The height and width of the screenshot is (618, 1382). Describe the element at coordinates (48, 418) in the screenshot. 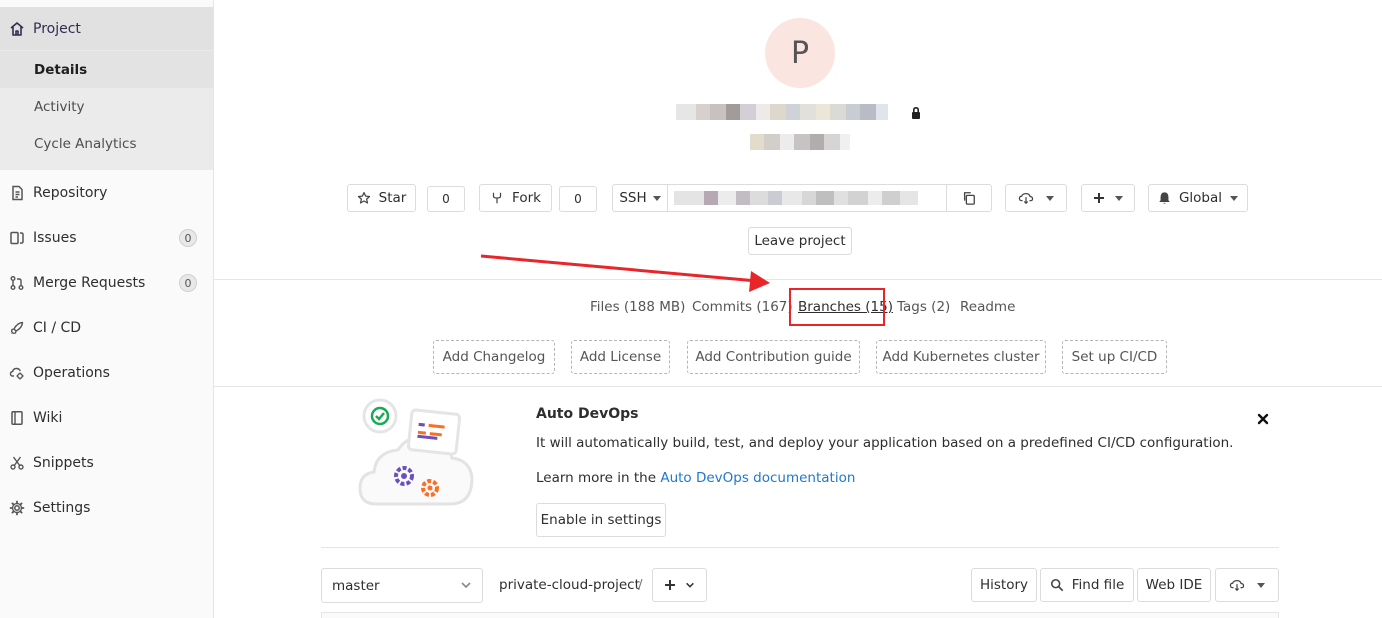

I see `sidebar-item-label: Wiki` at that location.